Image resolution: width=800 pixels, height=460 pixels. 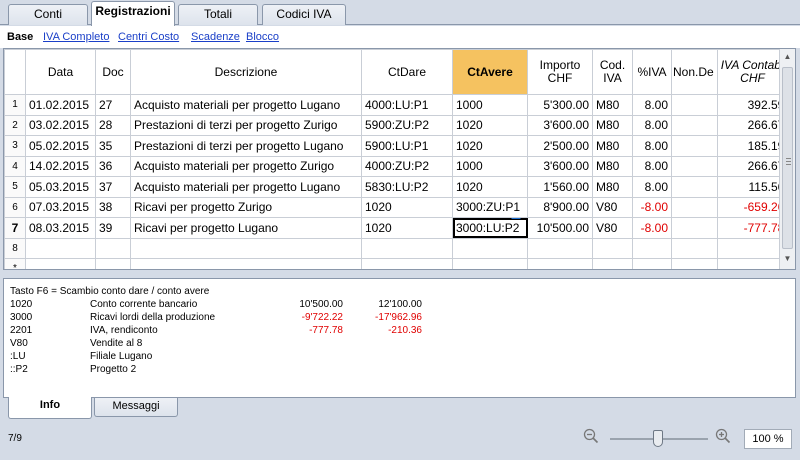 What do you see at coordinates (262, 37) in the screenshot?
I see `view-blocco-link: Blocco` at bounding box center [262, 37].